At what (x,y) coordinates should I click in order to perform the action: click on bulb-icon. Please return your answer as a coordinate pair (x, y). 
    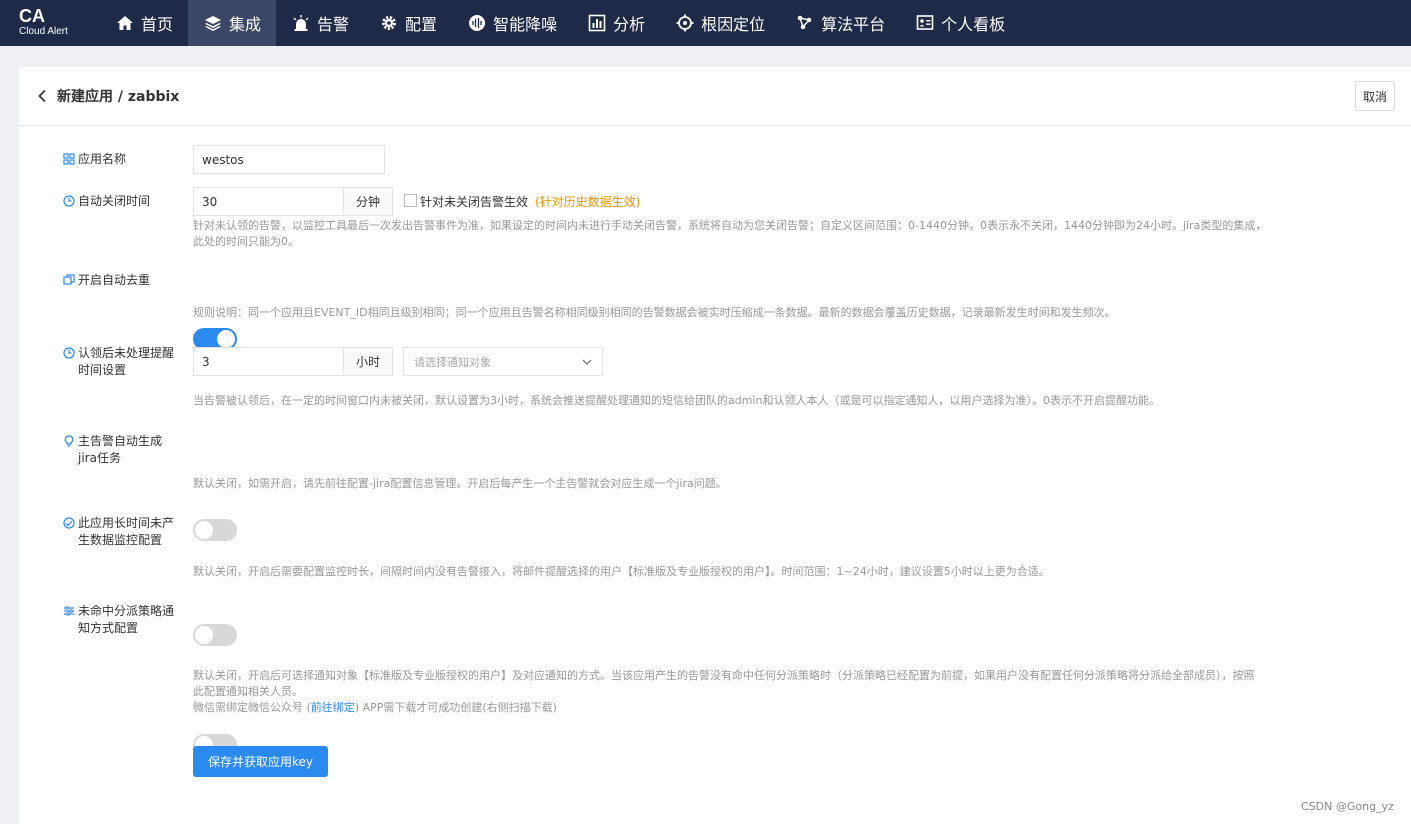
    Looking at the image, I should click on (69, 441).